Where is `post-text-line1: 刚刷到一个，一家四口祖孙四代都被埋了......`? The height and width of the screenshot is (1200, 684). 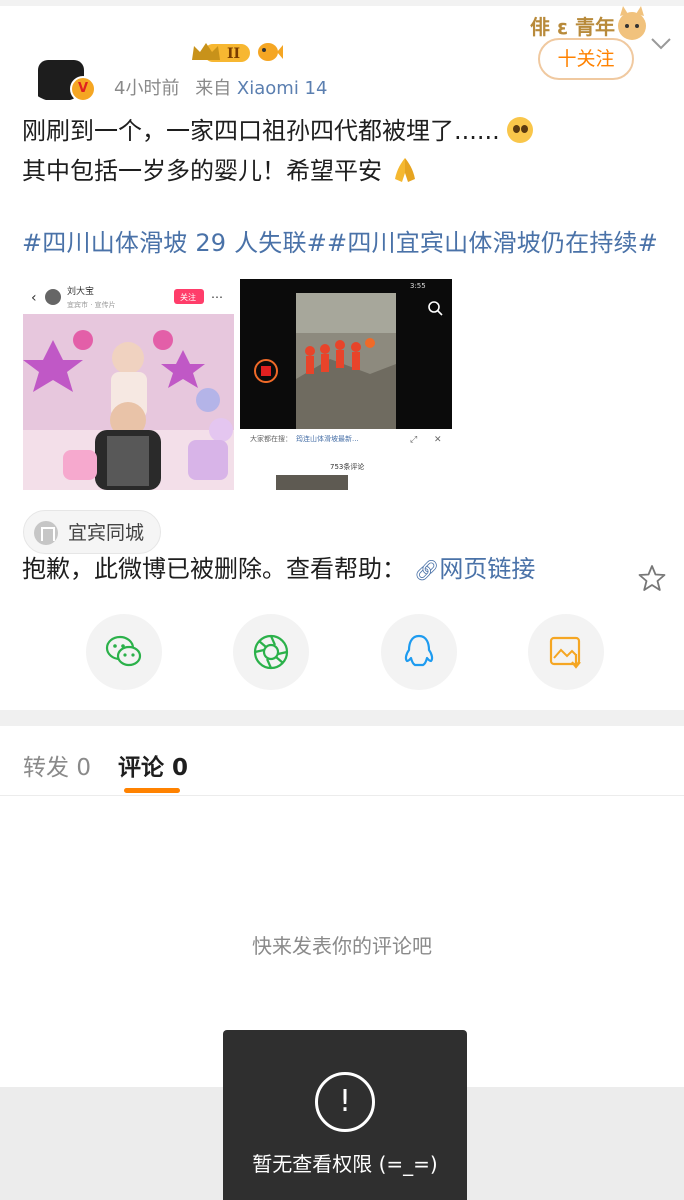 post-text-line1: 刚刷到一个，一家四口祖孙四代都被埋了...... is located at coordinates (347, 131).